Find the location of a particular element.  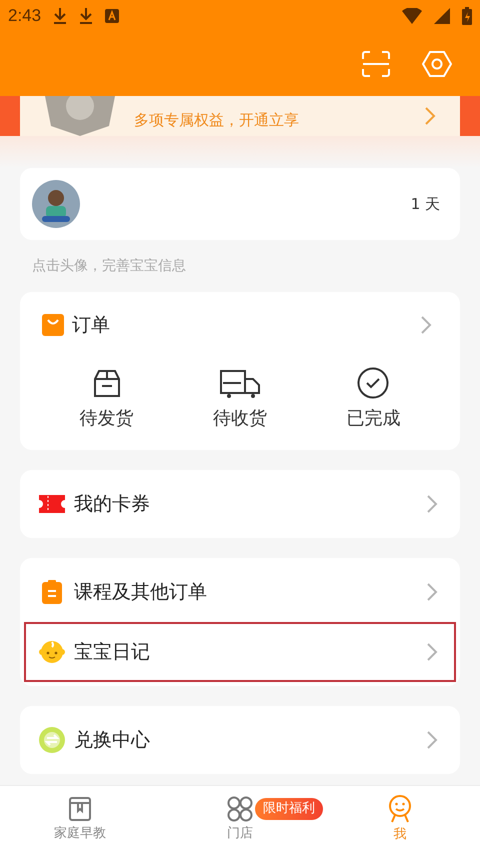

notification-icon is located at coordinates (112, 16).